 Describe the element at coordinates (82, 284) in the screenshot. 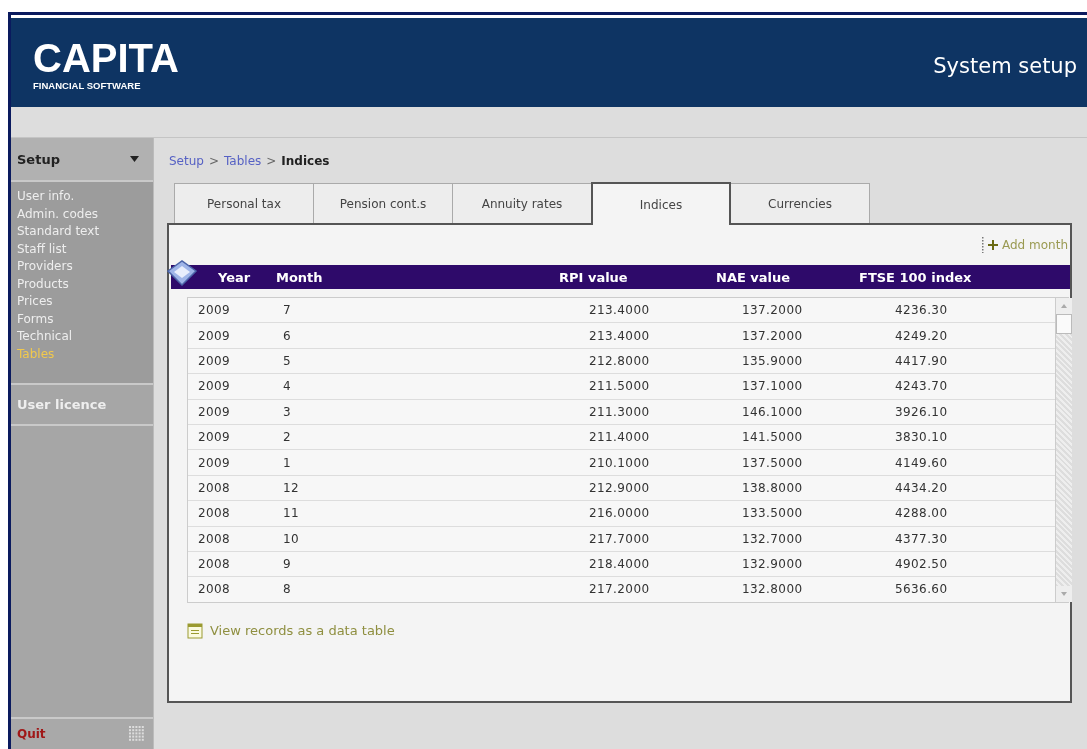

I see `sidebar-item: Products` at that location.